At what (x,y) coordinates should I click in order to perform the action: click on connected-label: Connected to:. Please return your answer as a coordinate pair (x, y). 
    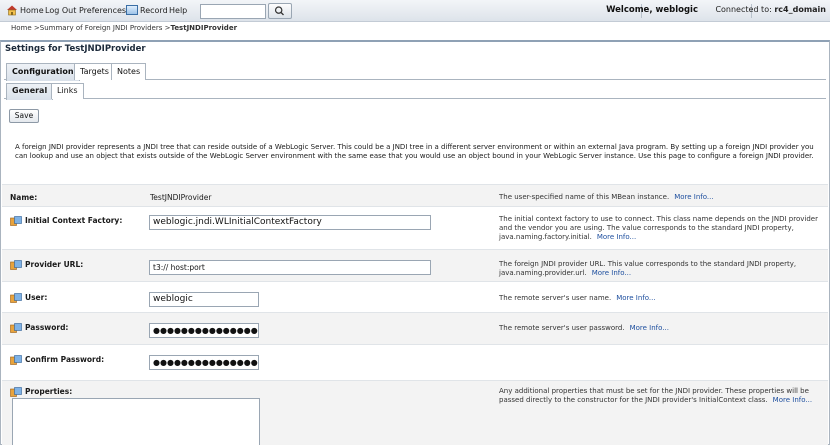
    Looking at the image, I should click on (743, 9).